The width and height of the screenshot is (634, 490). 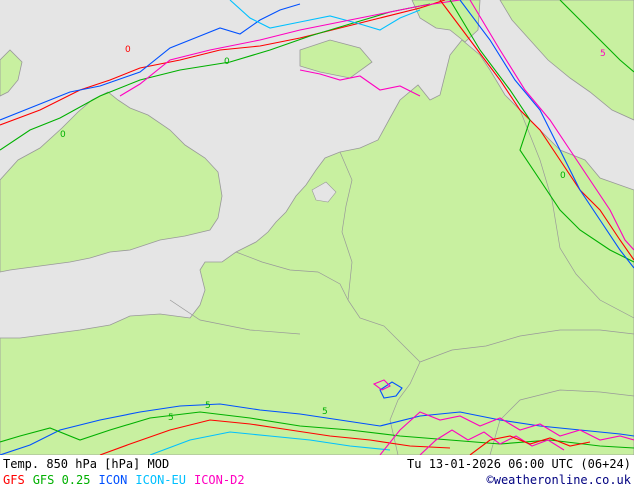 What do you see at coordinates (519, 464) in the screenshot?
I see `valid-time: Tu 13-01-2026 06:00 UTC (06+24)` at bounding box center [519, 464].